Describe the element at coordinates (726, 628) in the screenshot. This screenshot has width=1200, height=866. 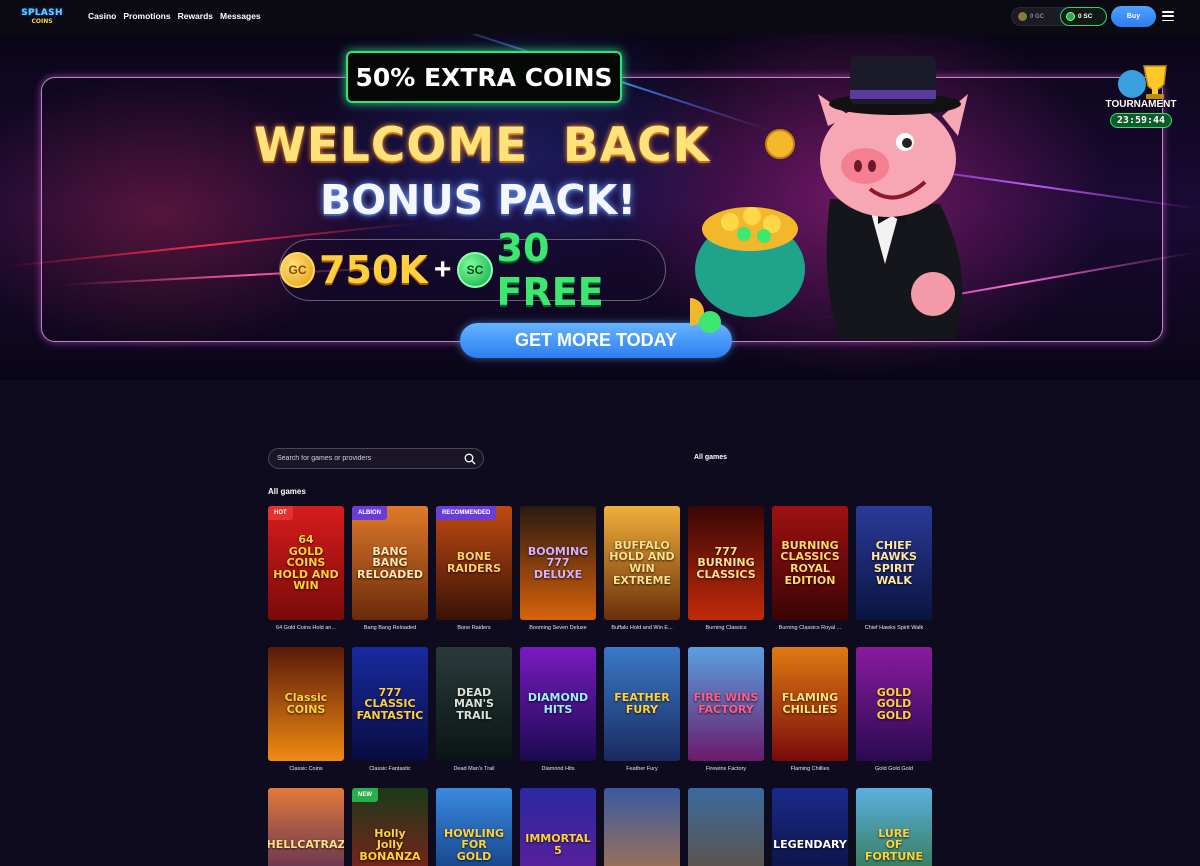
I see `game-name: Burning Classics` at that location.